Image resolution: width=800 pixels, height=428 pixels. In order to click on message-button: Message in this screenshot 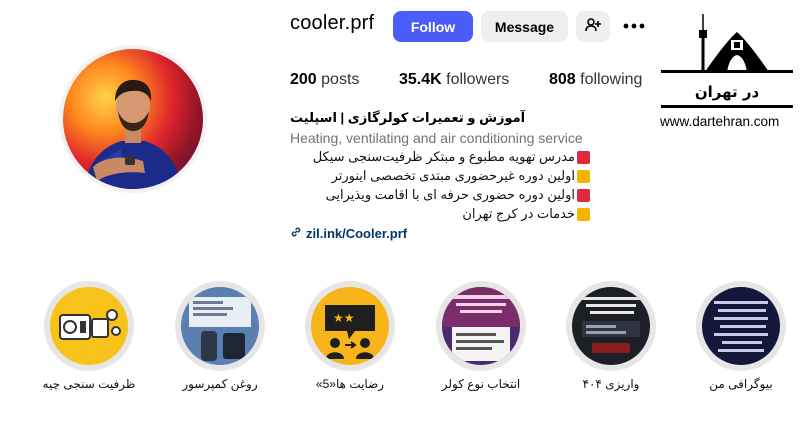, I will do `click(524, 26)`.